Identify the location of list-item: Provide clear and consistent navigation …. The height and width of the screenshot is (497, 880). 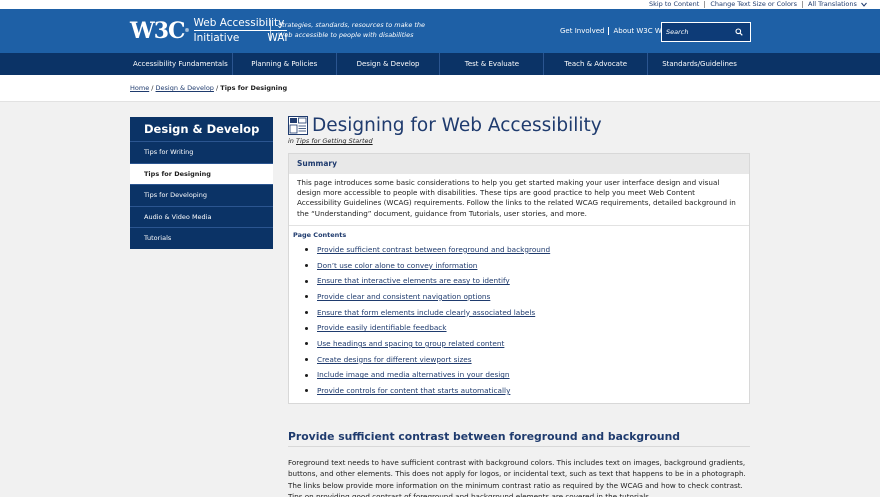
(525, 297).